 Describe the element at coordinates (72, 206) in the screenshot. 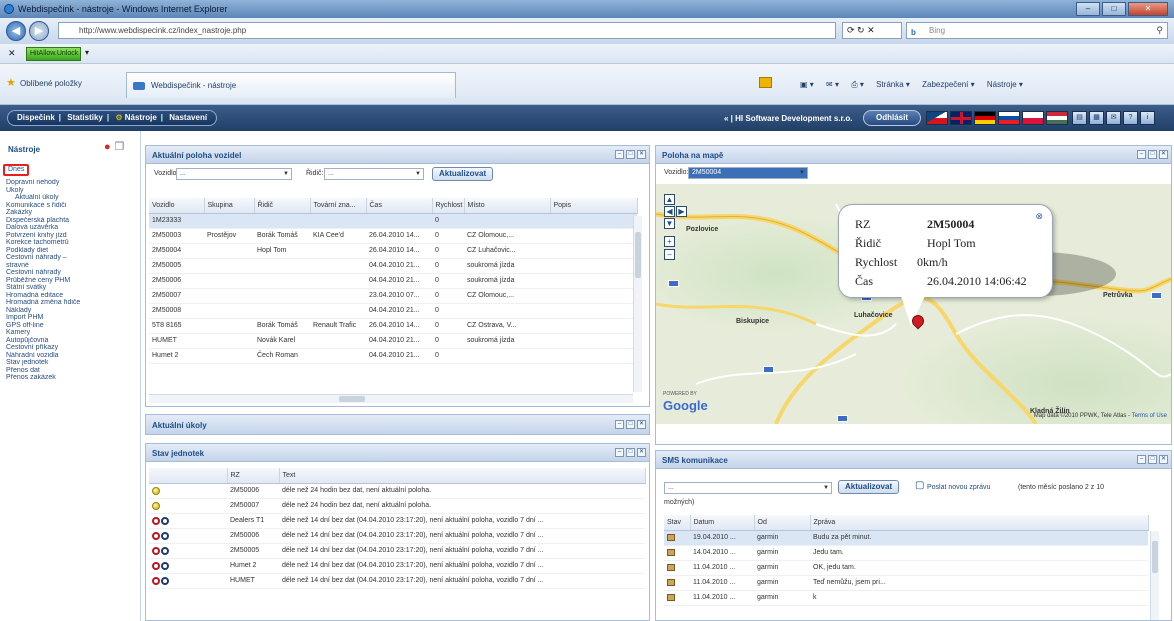

I see `sidebar-item: Komunikace s řidiči` at that location.